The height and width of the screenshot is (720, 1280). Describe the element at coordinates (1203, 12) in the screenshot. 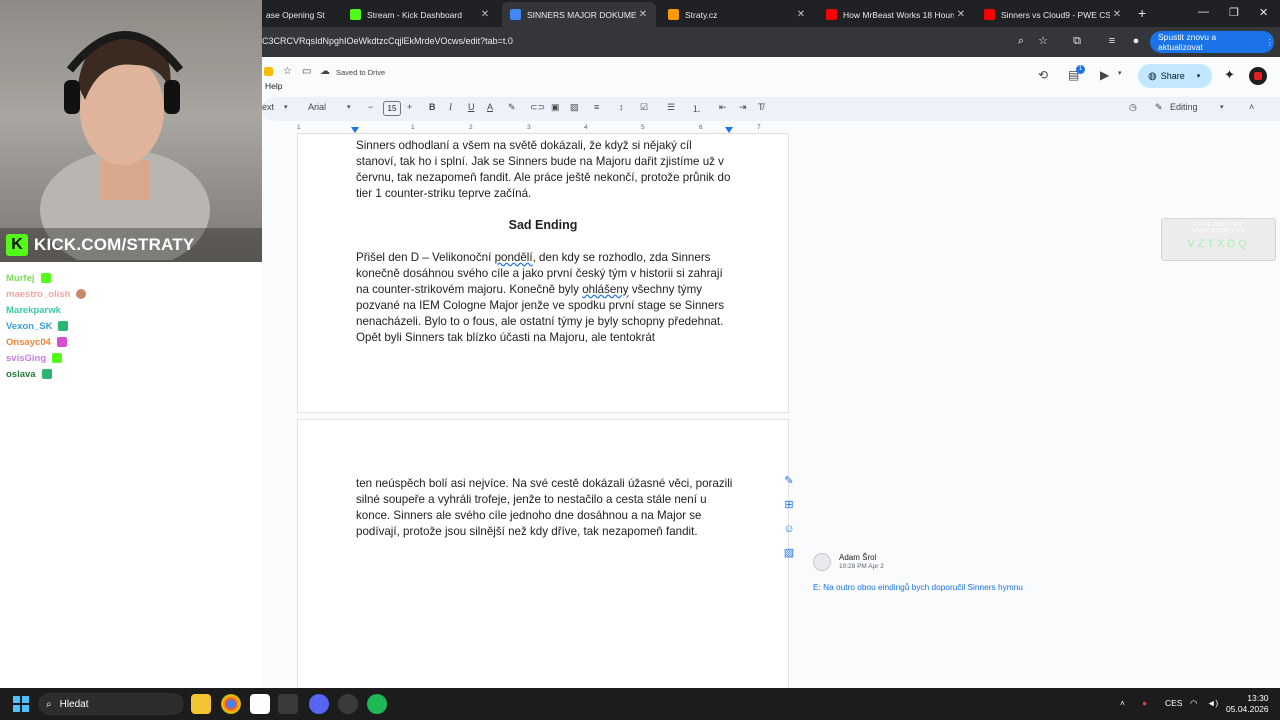

I see `minimize-icon: —` at that location.